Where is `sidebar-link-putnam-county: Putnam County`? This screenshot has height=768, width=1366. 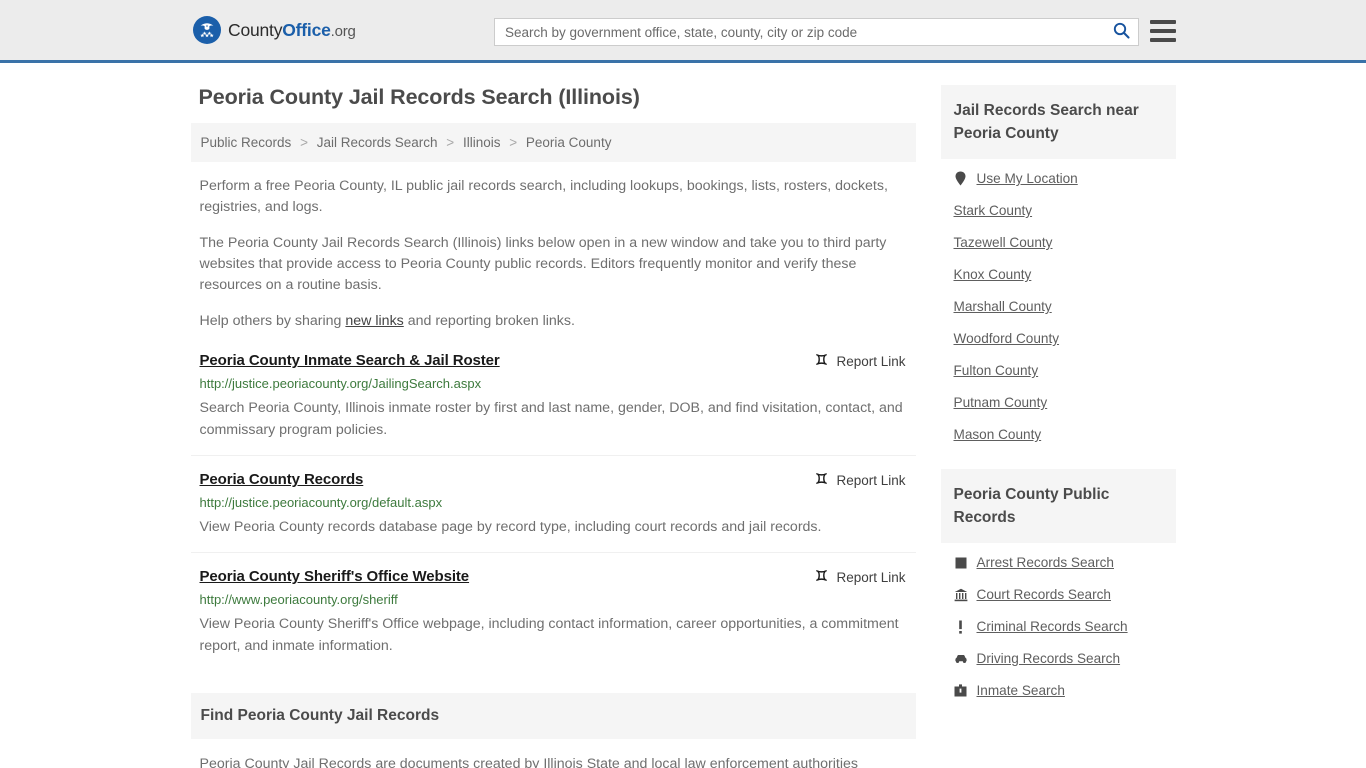
sidebar-link-putnam-county: Putnam County is located at coordinates (1001, 402).